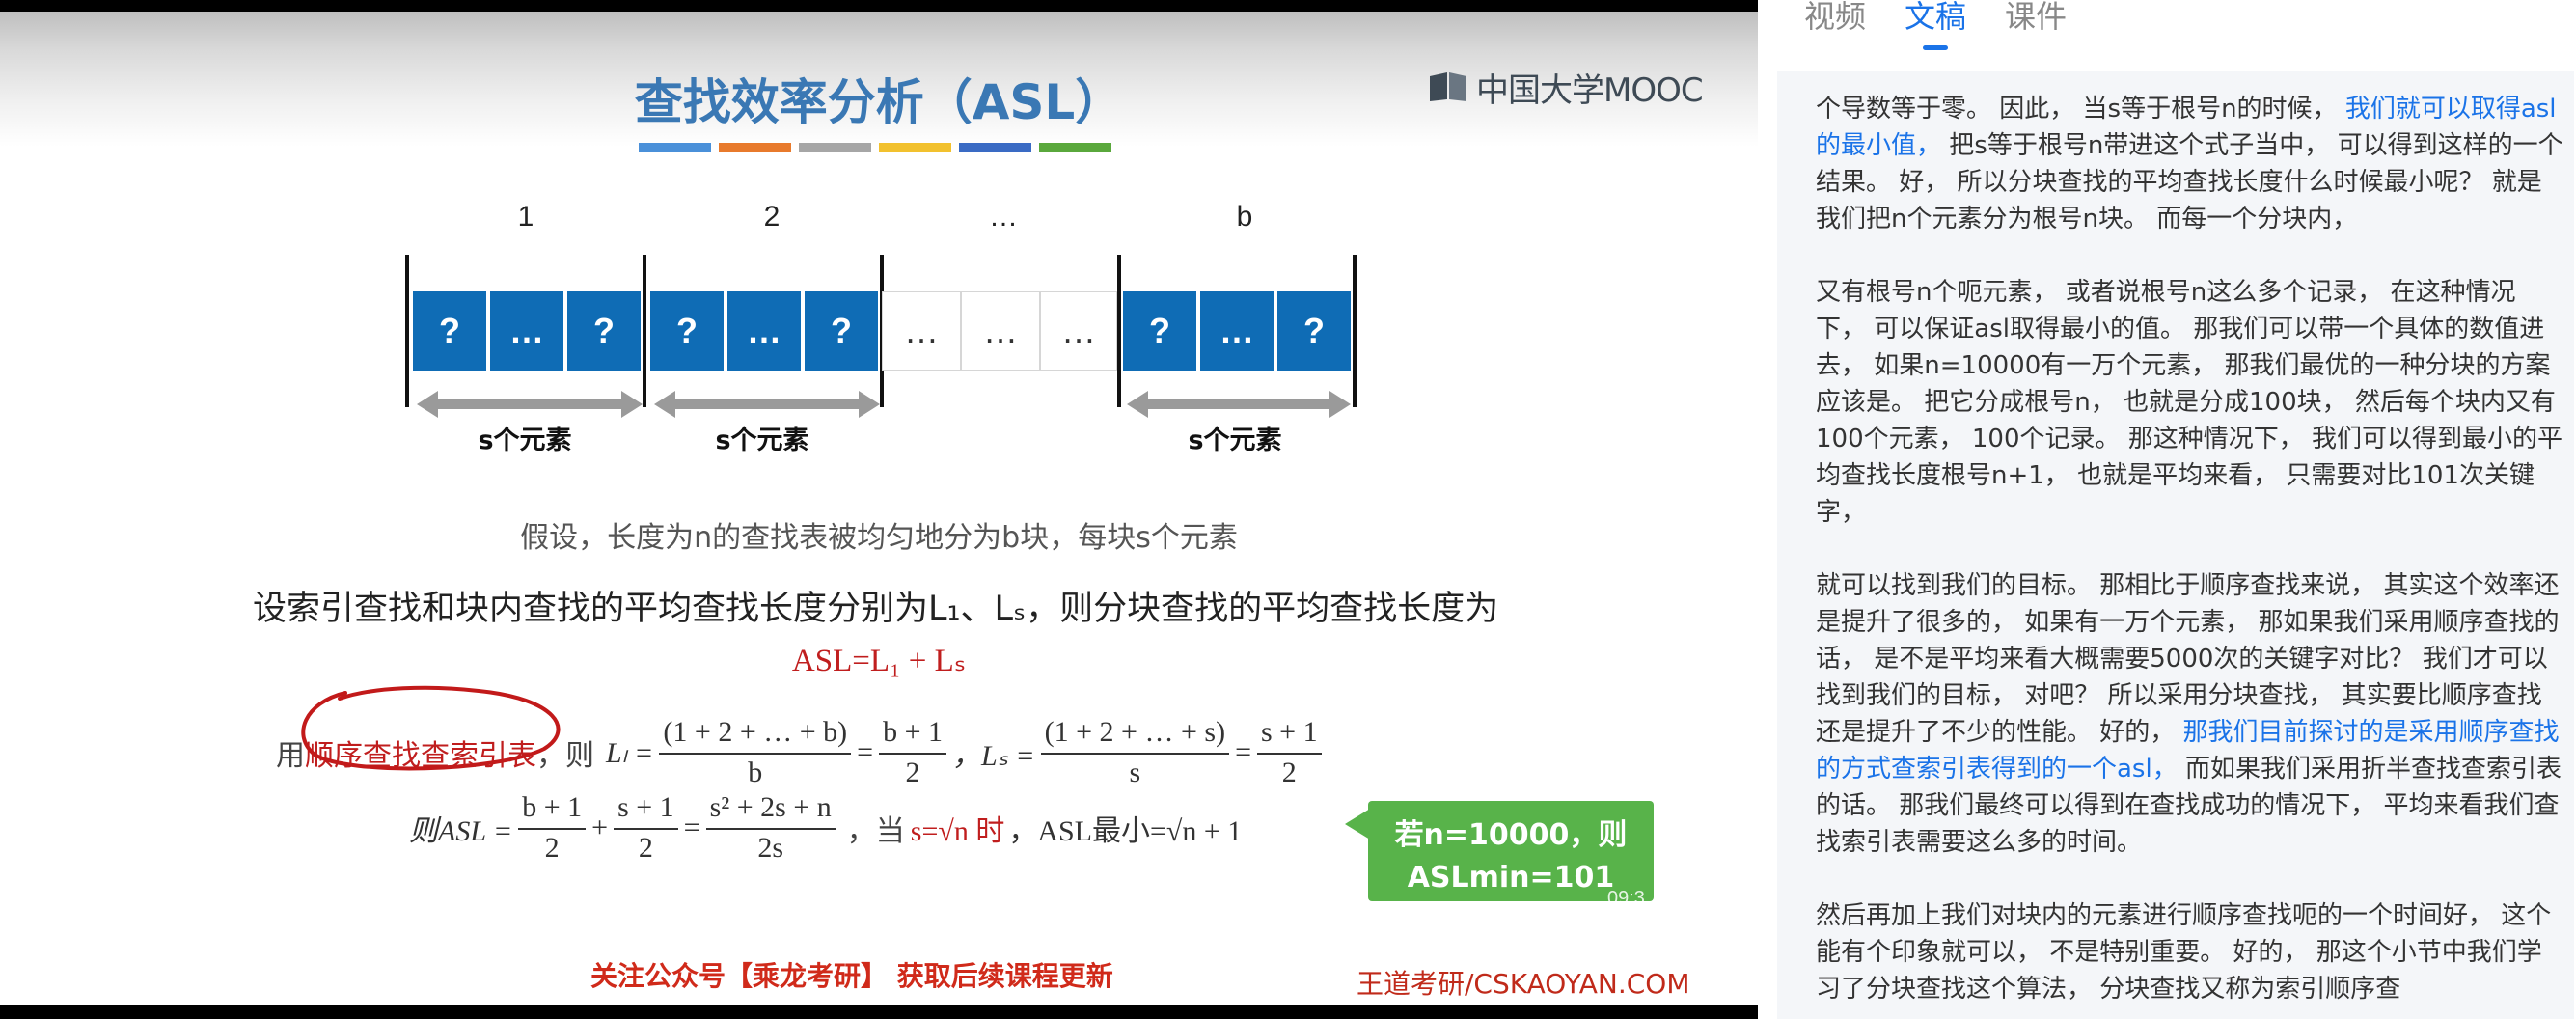 This screenshot has width=2576, height=1019. I want to click on video-top-bar, so click(879, 6).